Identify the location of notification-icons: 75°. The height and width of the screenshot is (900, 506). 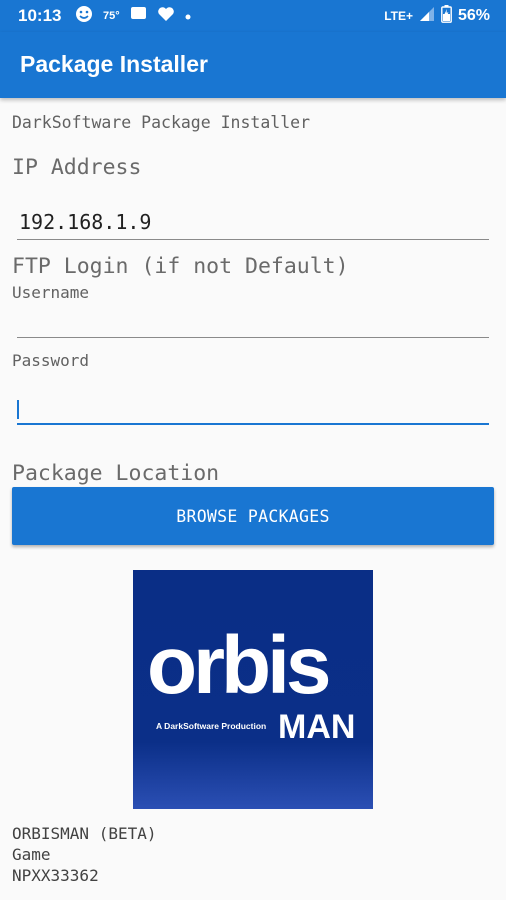
(133, 16).